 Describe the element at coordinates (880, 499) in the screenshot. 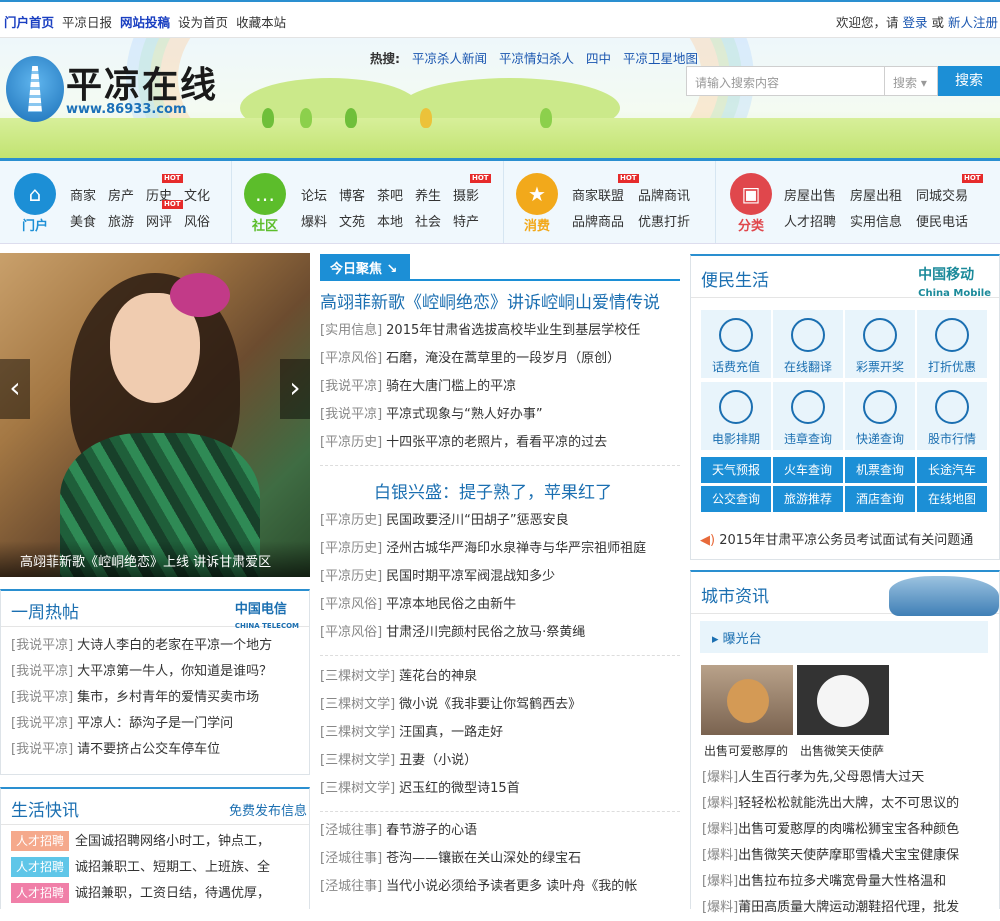

I see `quick-link: 酒店查询` at that location.